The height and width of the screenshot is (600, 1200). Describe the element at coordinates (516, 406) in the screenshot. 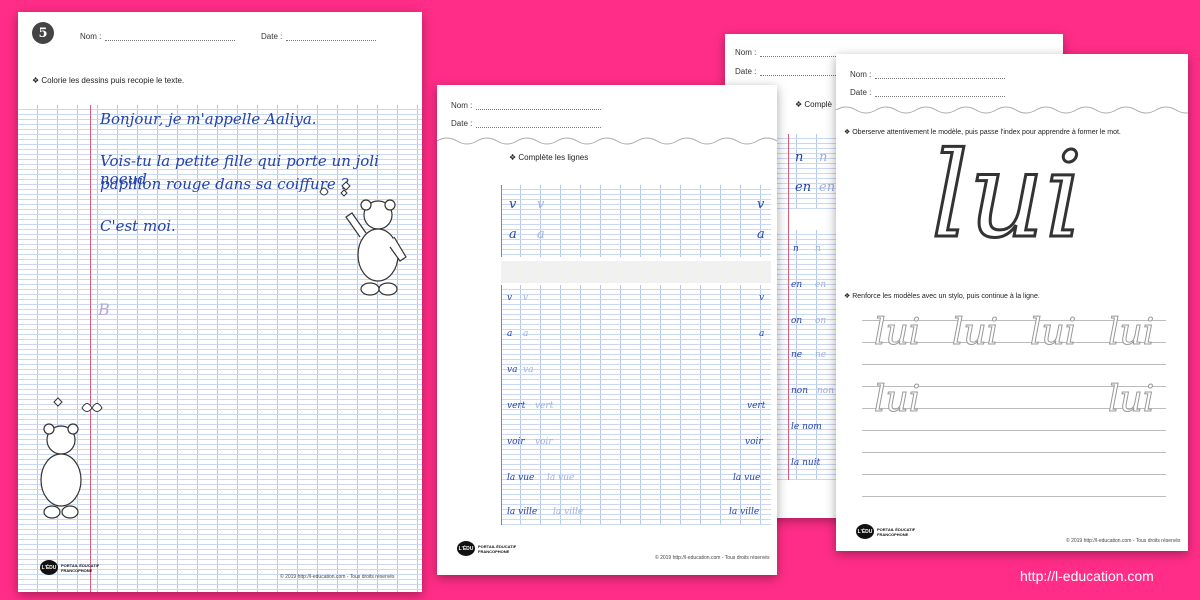

I see `model-word: vert` at that location.